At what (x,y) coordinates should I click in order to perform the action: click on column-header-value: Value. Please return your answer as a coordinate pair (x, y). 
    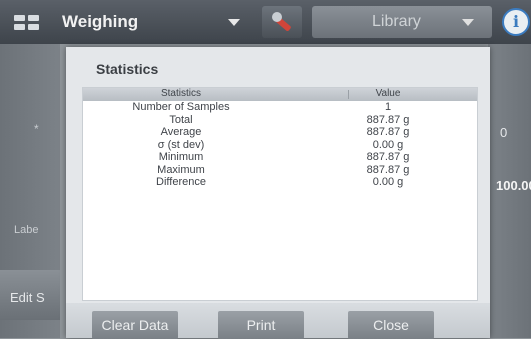
    Looking at the image, I should click on (388, 93).